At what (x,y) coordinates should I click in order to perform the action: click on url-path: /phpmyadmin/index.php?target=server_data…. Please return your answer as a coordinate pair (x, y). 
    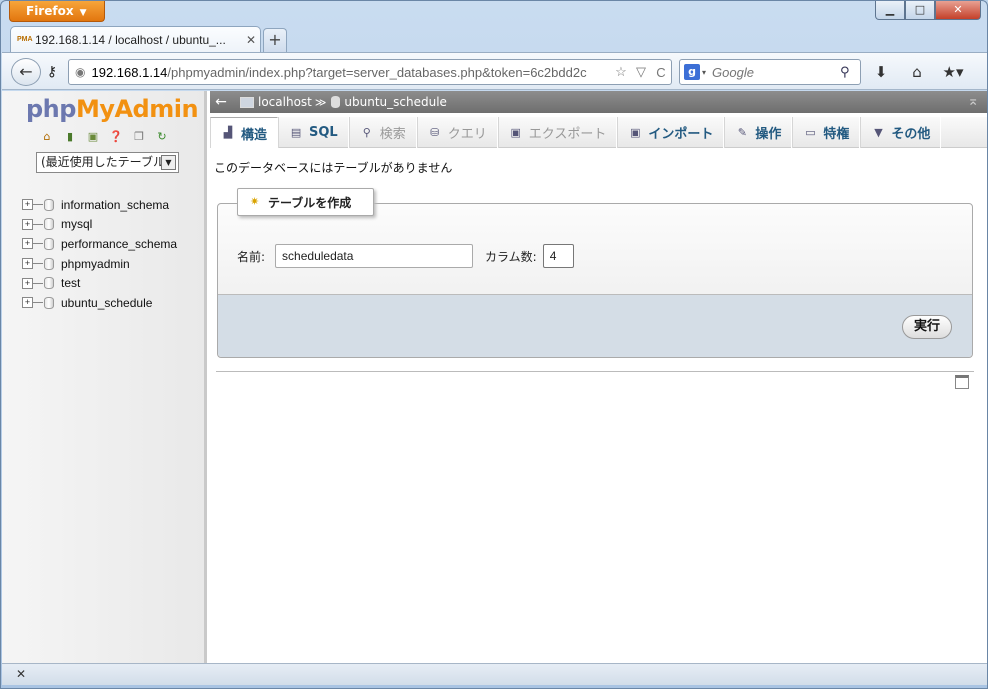
    Looking at the image, I should click on (377, 72).